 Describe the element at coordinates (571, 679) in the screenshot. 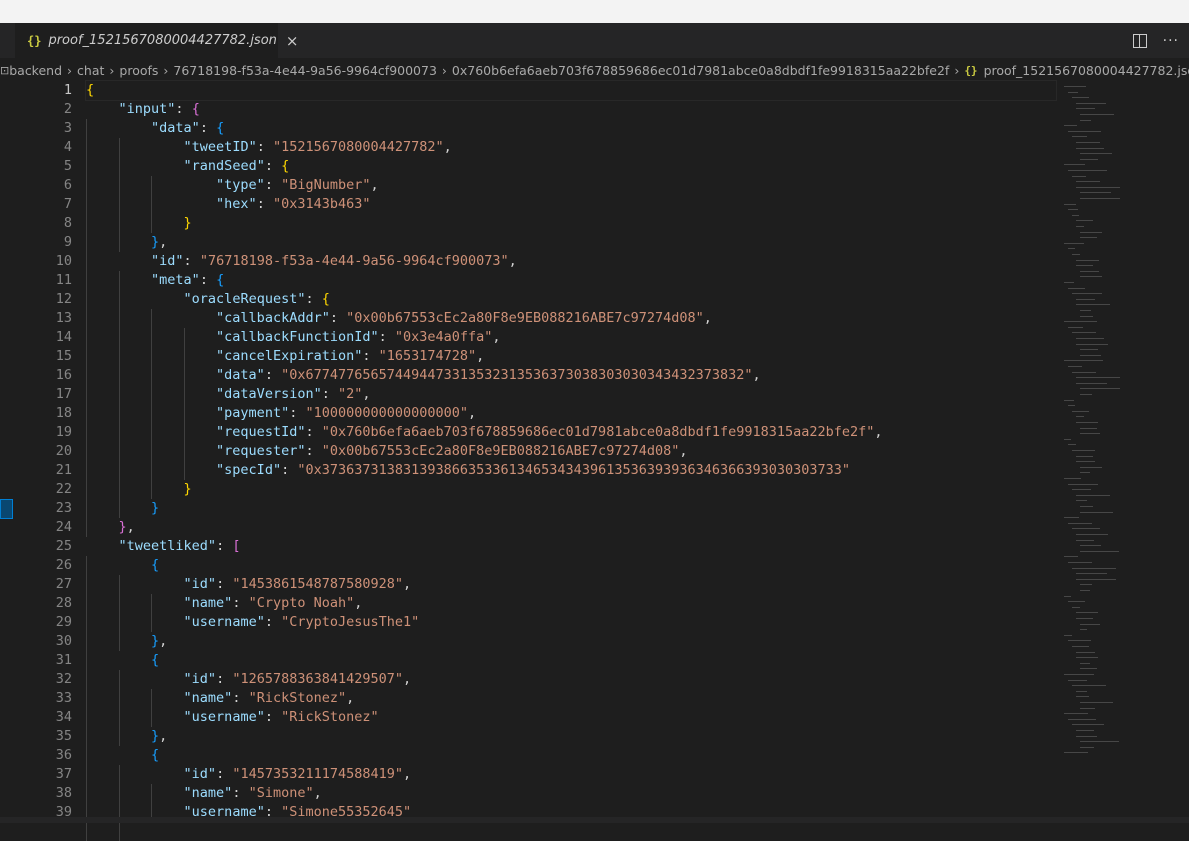

I see `code-line: "id": "1265788363841429507",` at that location.